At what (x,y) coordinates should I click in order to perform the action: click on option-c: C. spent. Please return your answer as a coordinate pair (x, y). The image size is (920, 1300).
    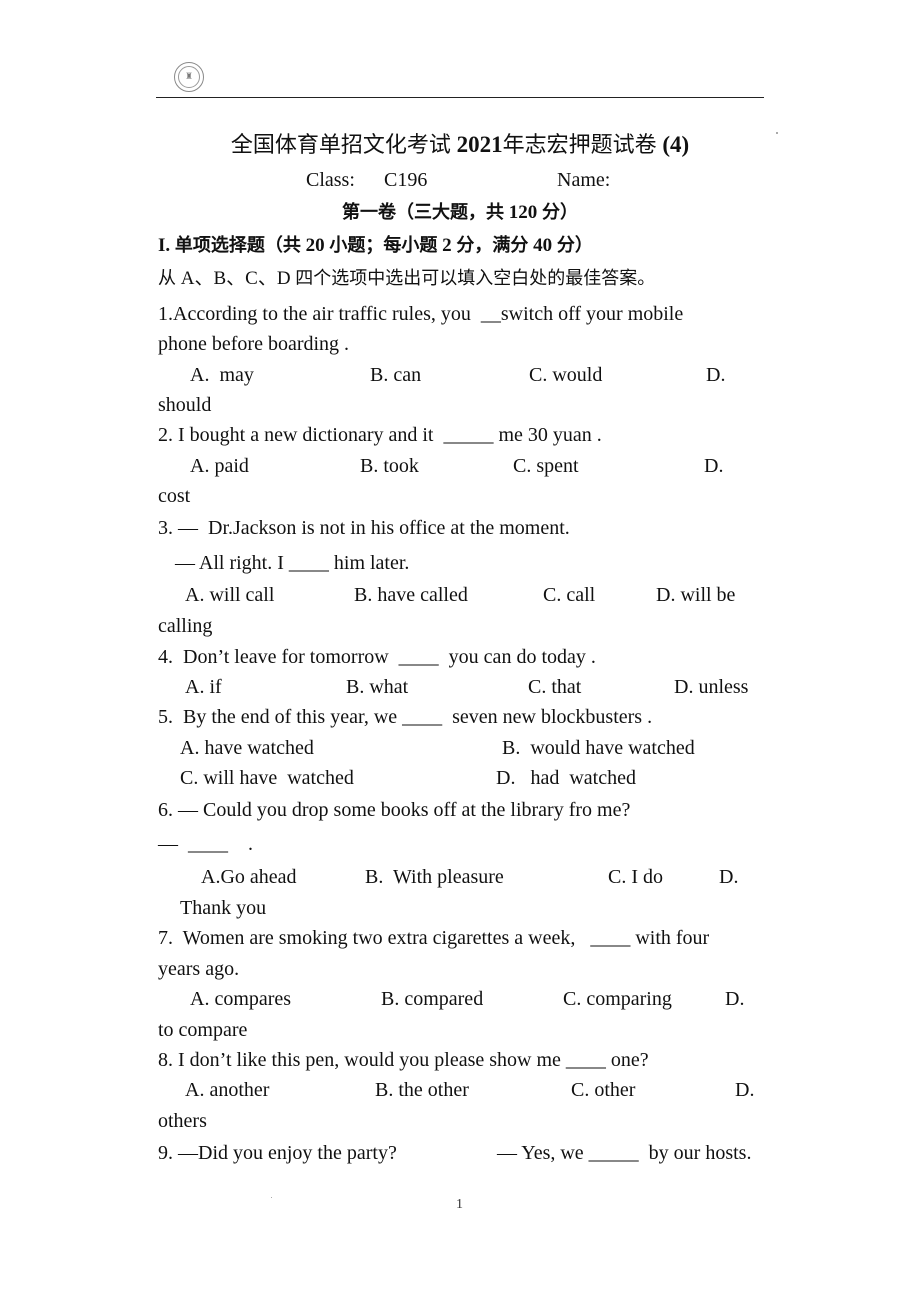
    Looking at the image, I should click on (546, 466).